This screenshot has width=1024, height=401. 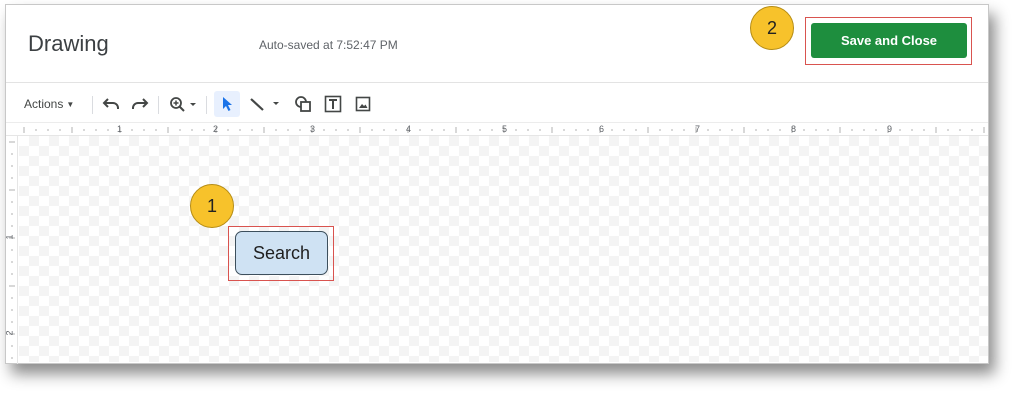 I want to click on ruler-number: 9, so click(x=890, y=129).